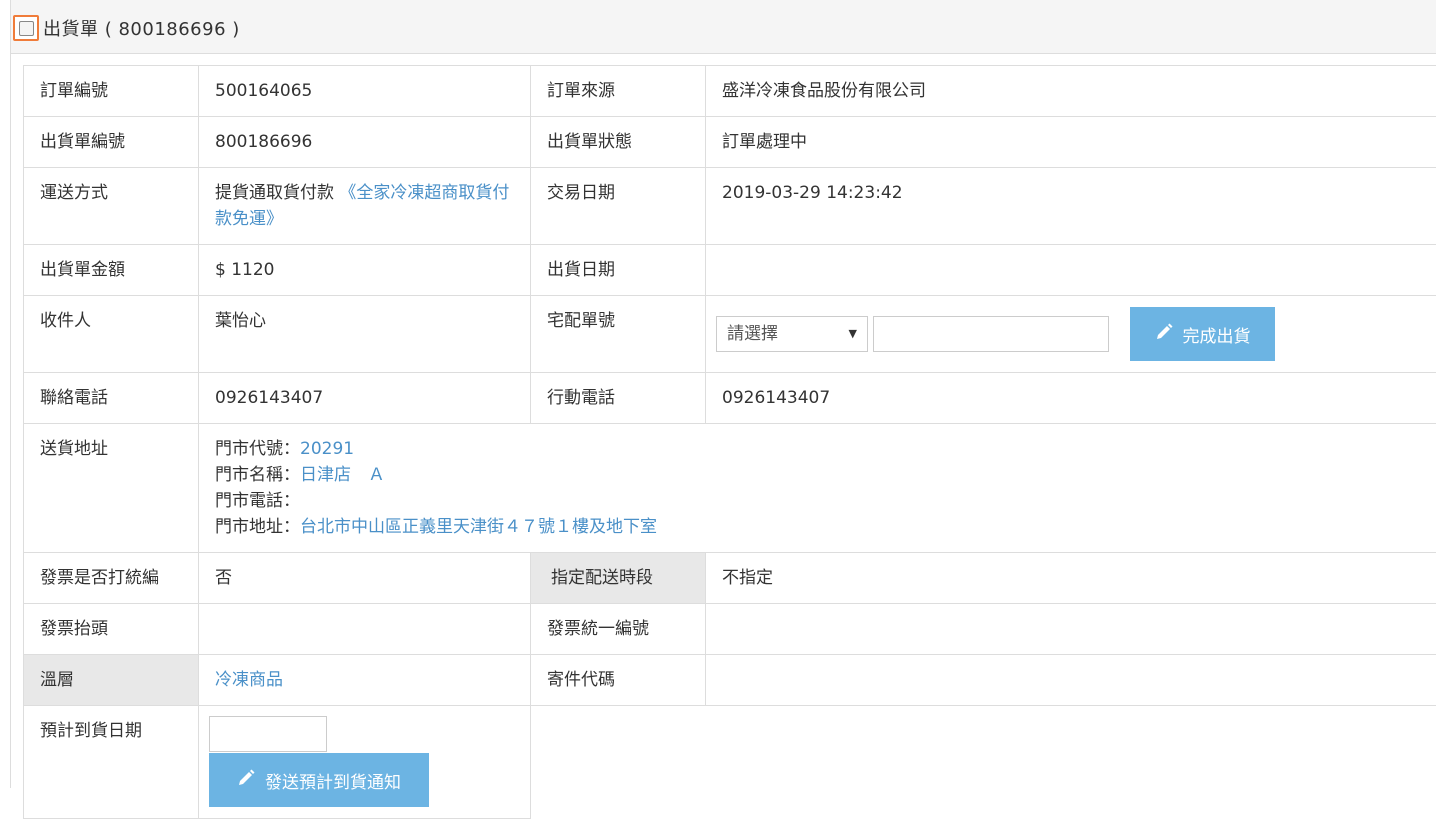 This screenshot has height=819, width=1436. What do you see at coordinates (821, 501) in the screenshot?
I see `store-phone-line: 門市電話：` at bounding box center [821, 501].